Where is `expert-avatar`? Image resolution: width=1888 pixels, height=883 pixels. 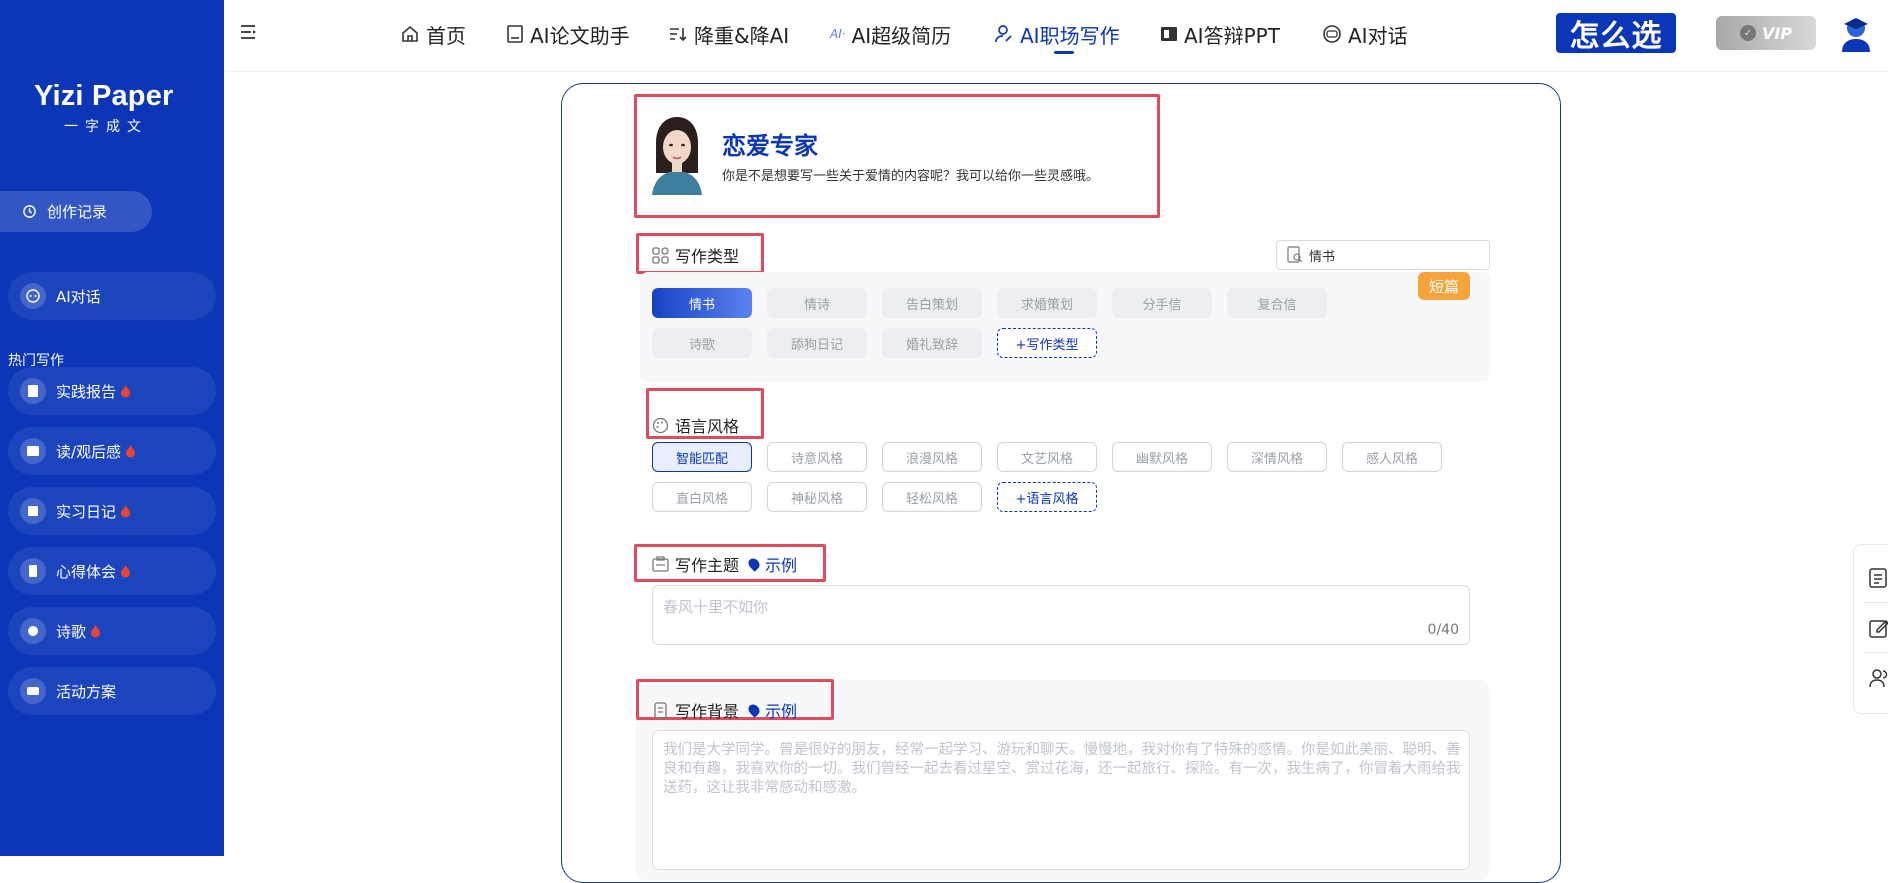
expert-avatar is located at coordinates (677, 156).